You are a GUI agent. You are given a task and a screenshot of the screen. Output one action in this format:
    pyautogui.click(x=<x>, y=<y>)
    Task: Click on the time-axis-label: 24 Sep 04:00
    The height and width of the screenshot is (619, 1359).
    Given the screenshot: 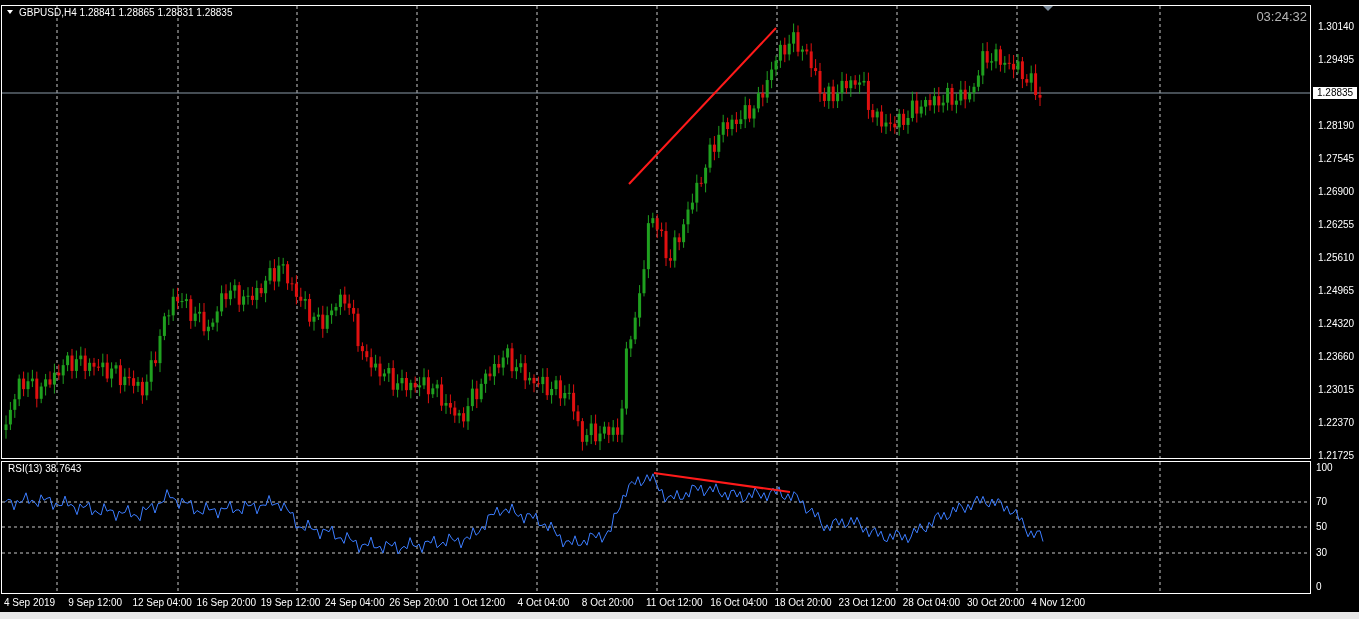 What is the action you would take?
    pyautogui.click(x=355, y=603)
    